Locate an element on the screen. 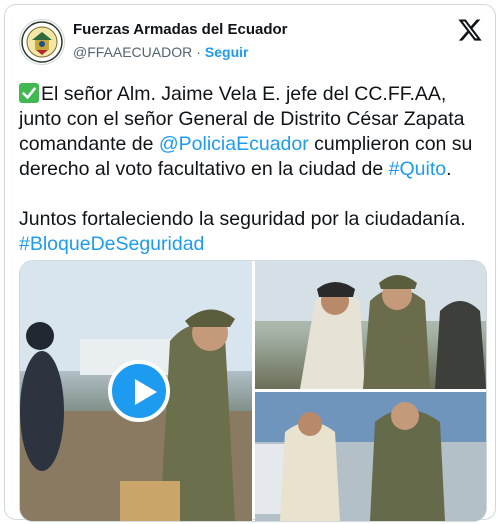 This screenshot has height=524, width=500. hashtag-bloque-de-seguridad: #BloqueDeSeguridad is located at coordinates (111, 244).